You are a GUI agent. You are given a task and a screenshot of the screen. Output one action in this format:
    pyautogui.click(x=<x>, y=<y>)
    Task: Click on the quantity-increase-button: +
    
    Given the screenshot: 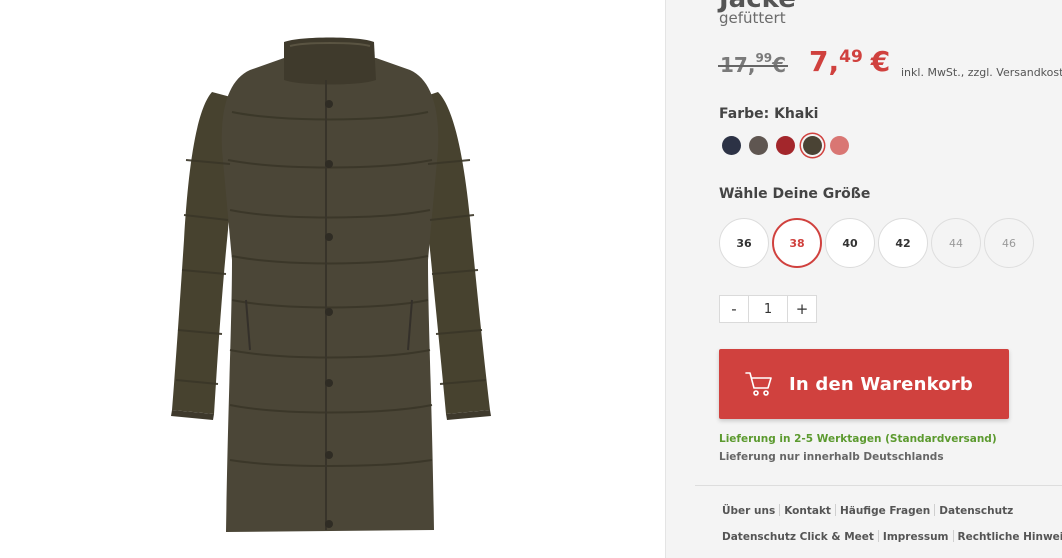 What is the action you would take?
    pyautogui.click(x=802, y=309)
    